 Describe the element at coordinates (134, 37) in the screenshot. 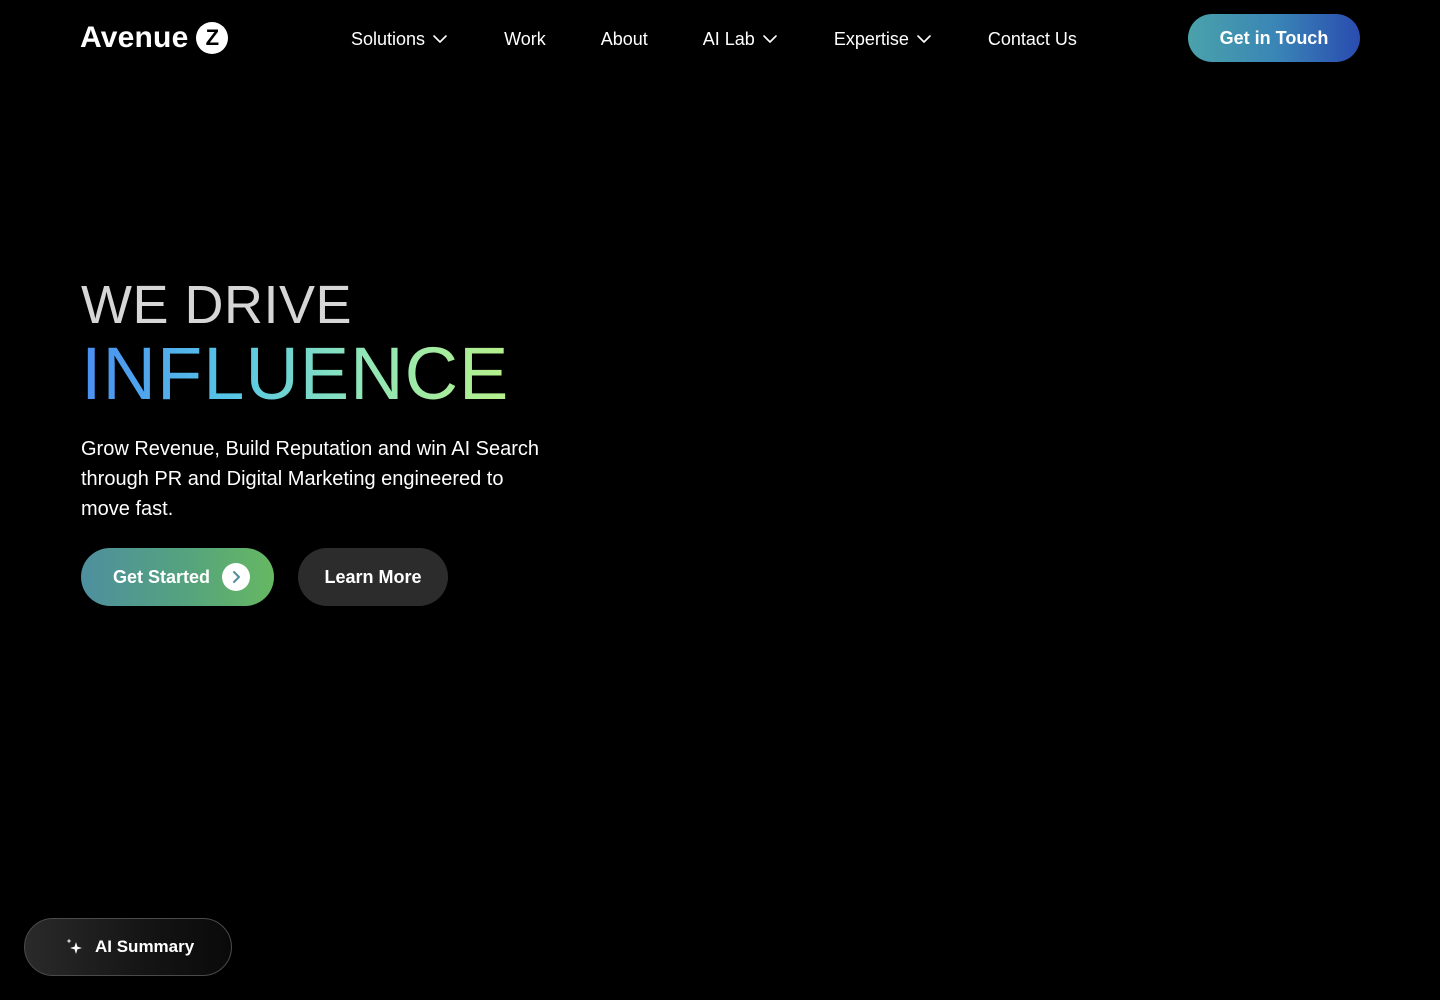

I see `brand-name: Avenue` at that location.